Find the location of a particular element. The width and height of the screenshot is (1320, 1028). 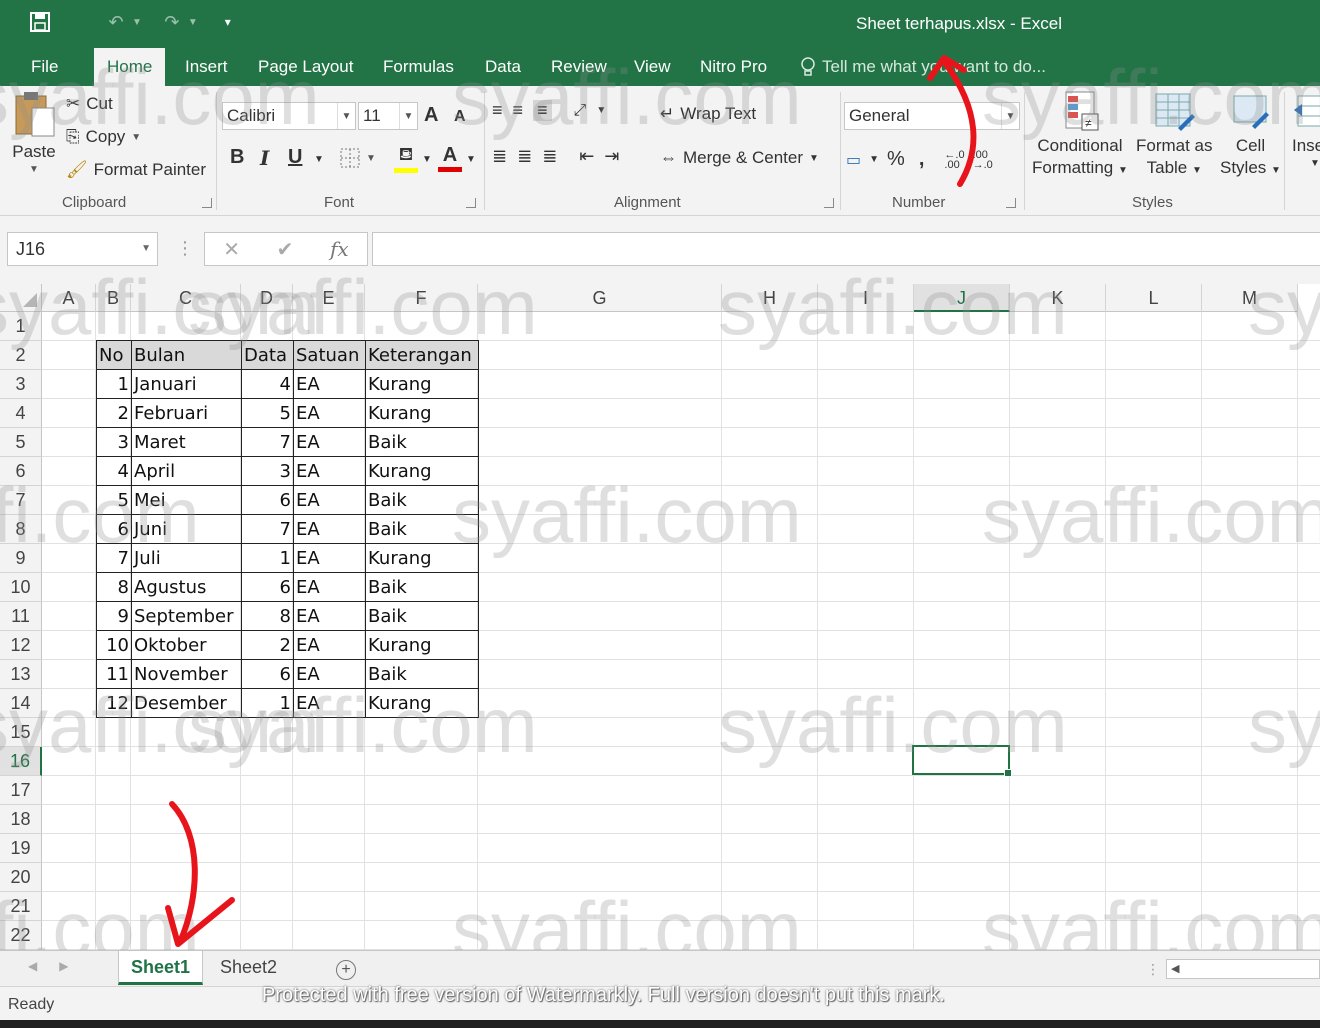

header-satuan: Satuan is located at coordinates (329, 355).